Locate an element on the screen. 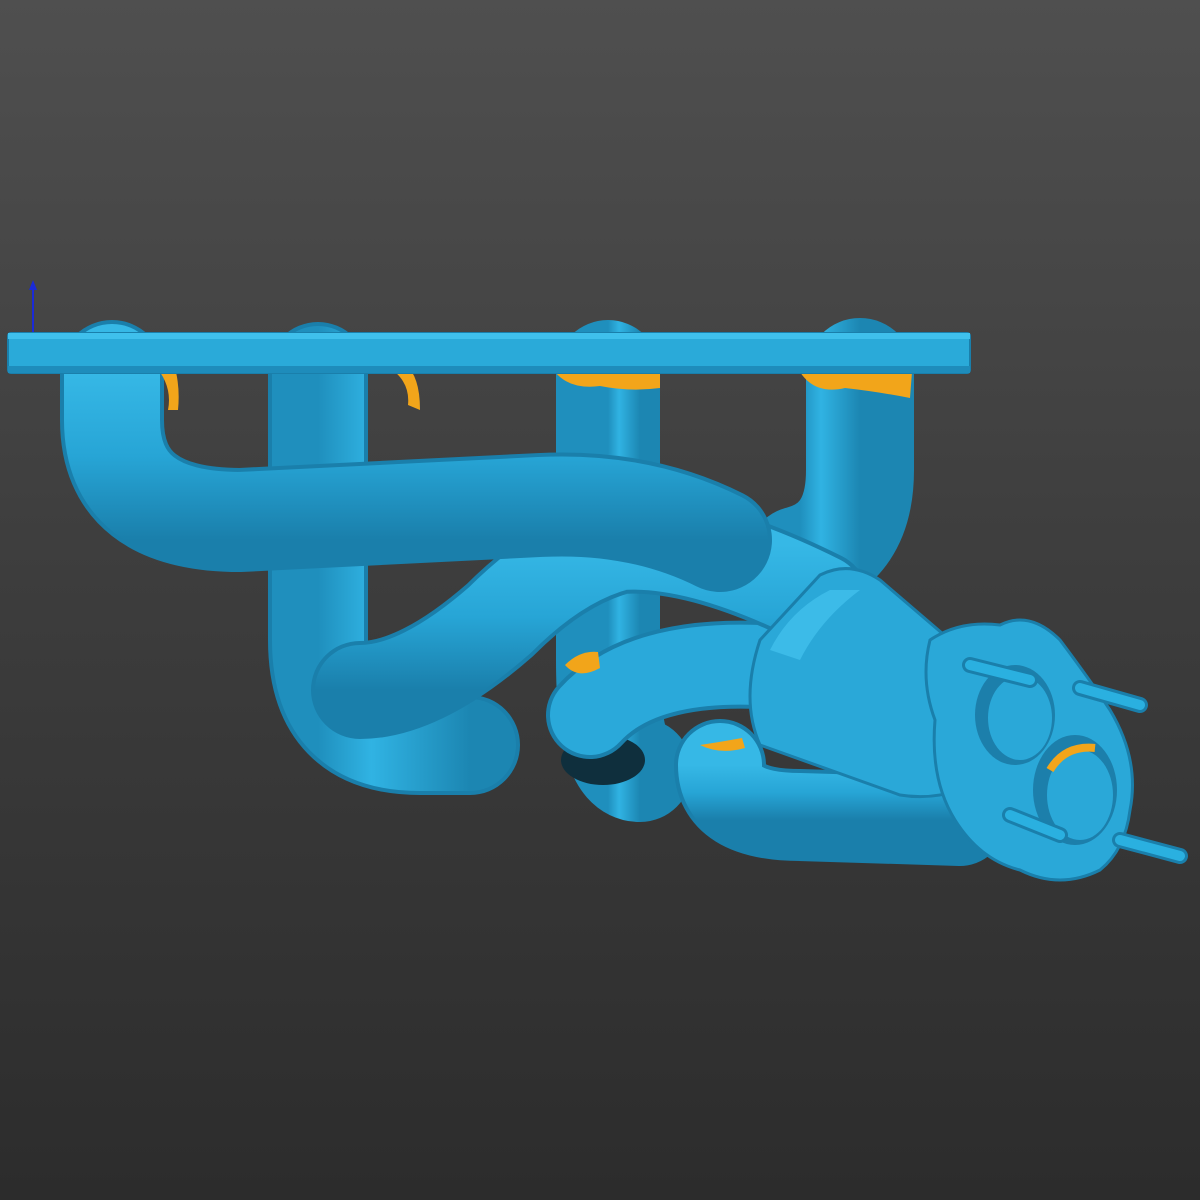 This screenshot has height=1200, width=1200. axis-triad is located at coordinates (54, 307).